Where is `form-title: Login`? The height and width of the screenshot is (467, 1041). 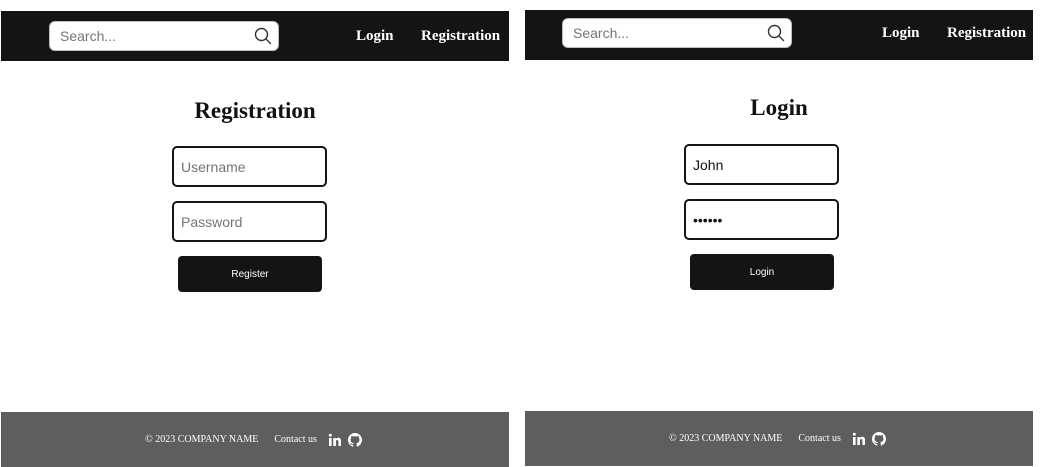 form-title: Login is located at coordinates (779, 107).